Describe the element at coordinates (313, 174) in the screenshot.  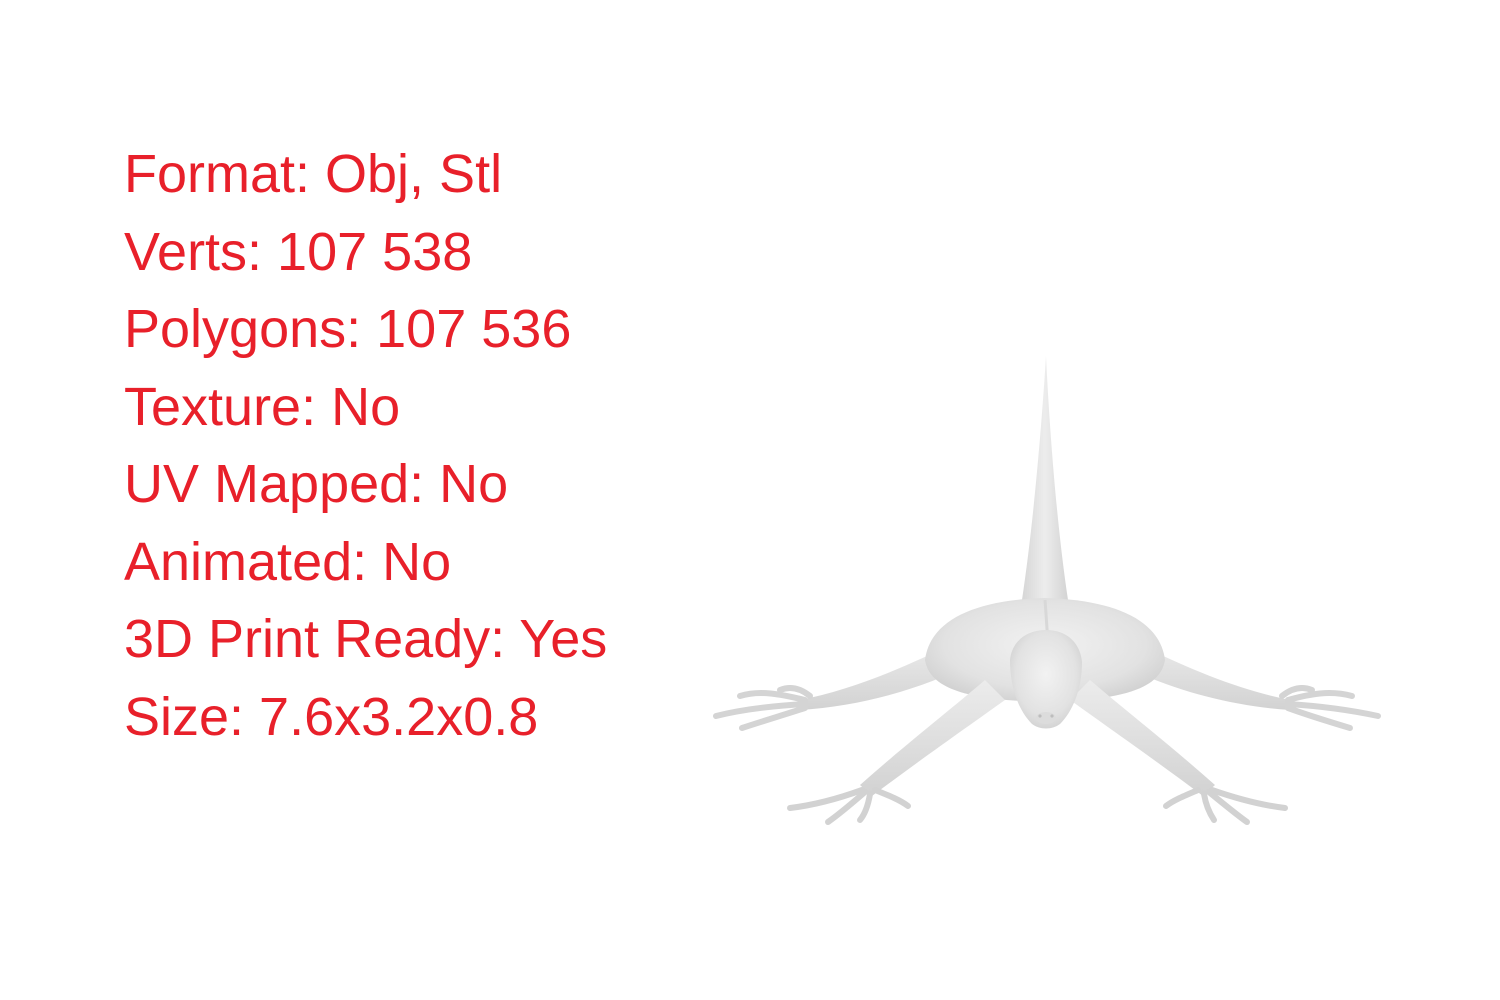
I see `spec-format: Format: Obj, Stl` at that location.